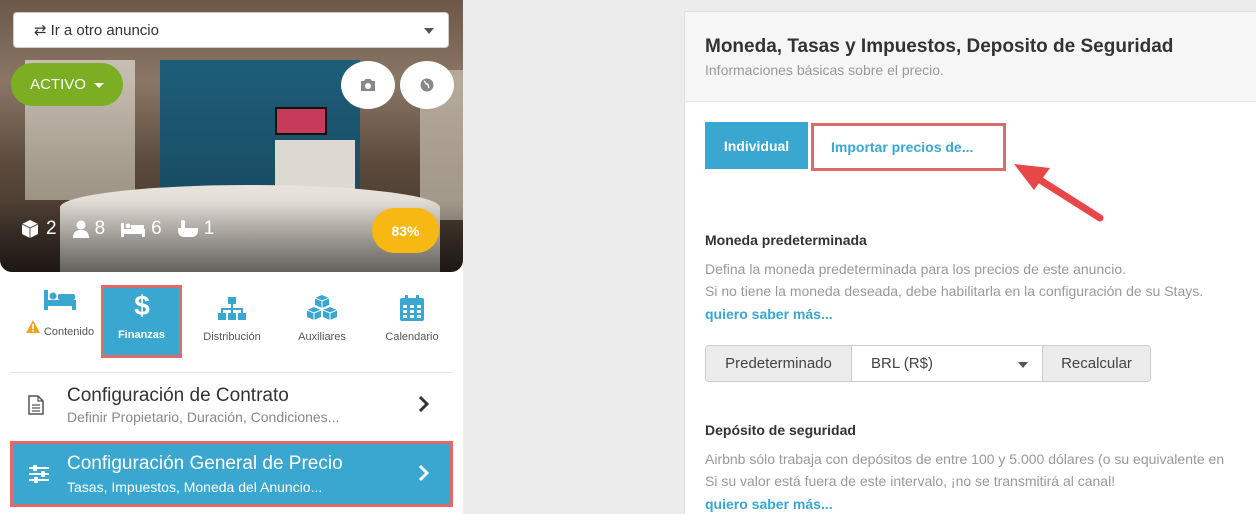 Image resolution: width=1256 pixels, height=514 pixels. Describe the element at coordinates (756, 145) in the screenshot. I see `individual-button: Individual` at that location.